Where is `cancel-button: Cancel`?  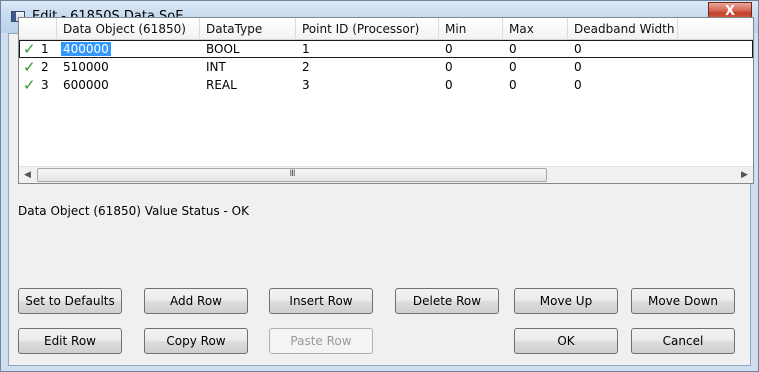 cancel-button: Cancel is located at coordinates (683, 341).